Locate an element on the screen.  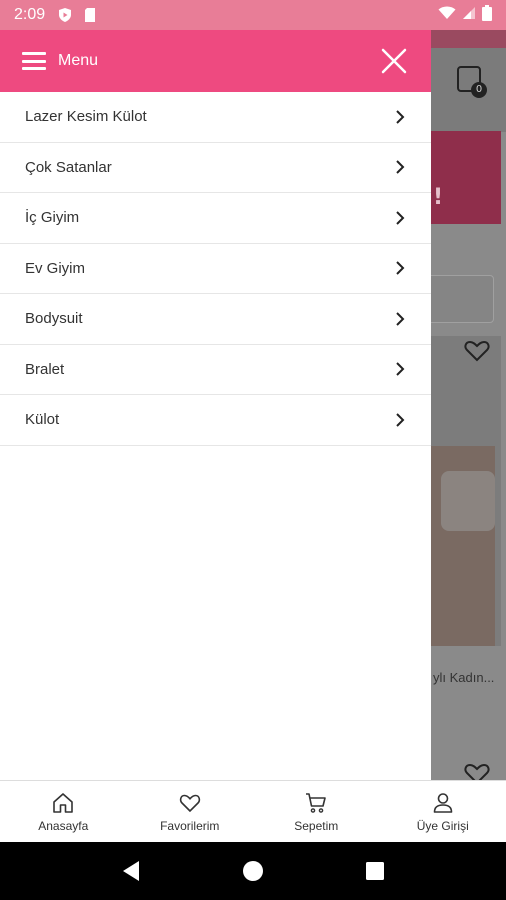
menu-item-cok-satanlar: Çok Satanlar is located at coordinates (215, 168).